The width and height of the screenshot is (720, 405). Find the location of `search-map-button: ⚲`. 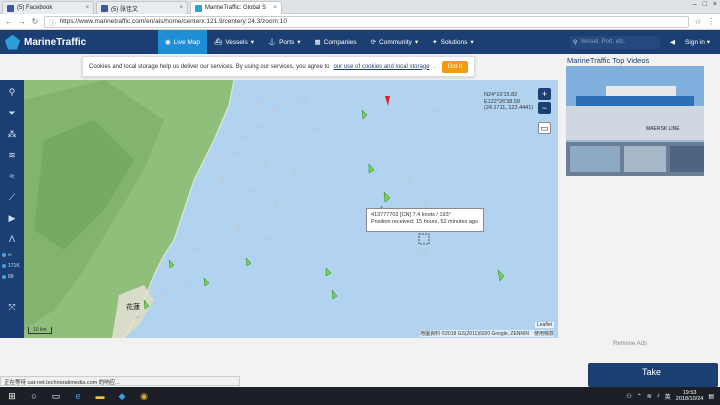

search-map-button: ⚲ is located at coordinates (12, 92).